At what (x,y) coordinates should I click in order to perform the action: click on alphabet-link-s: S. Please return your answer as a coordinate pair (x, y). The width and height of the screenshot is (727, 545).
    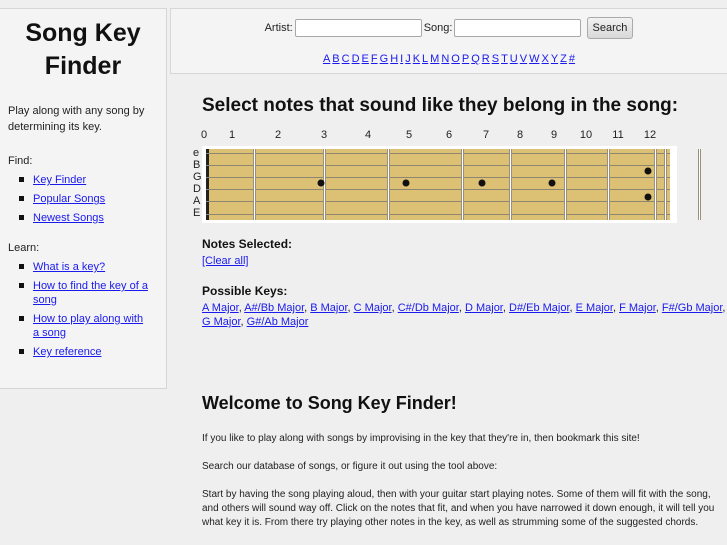
    Looking at the image, I should click on (495, 59).